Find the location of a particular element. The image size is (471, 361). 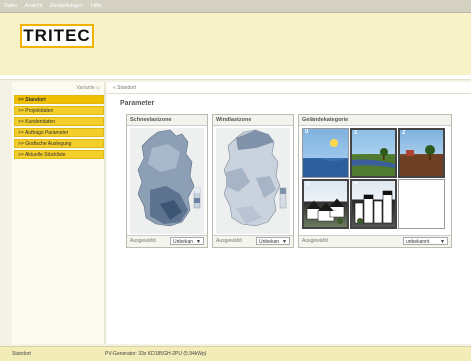

city-buildings-icon is located at coordinates (373, 207).